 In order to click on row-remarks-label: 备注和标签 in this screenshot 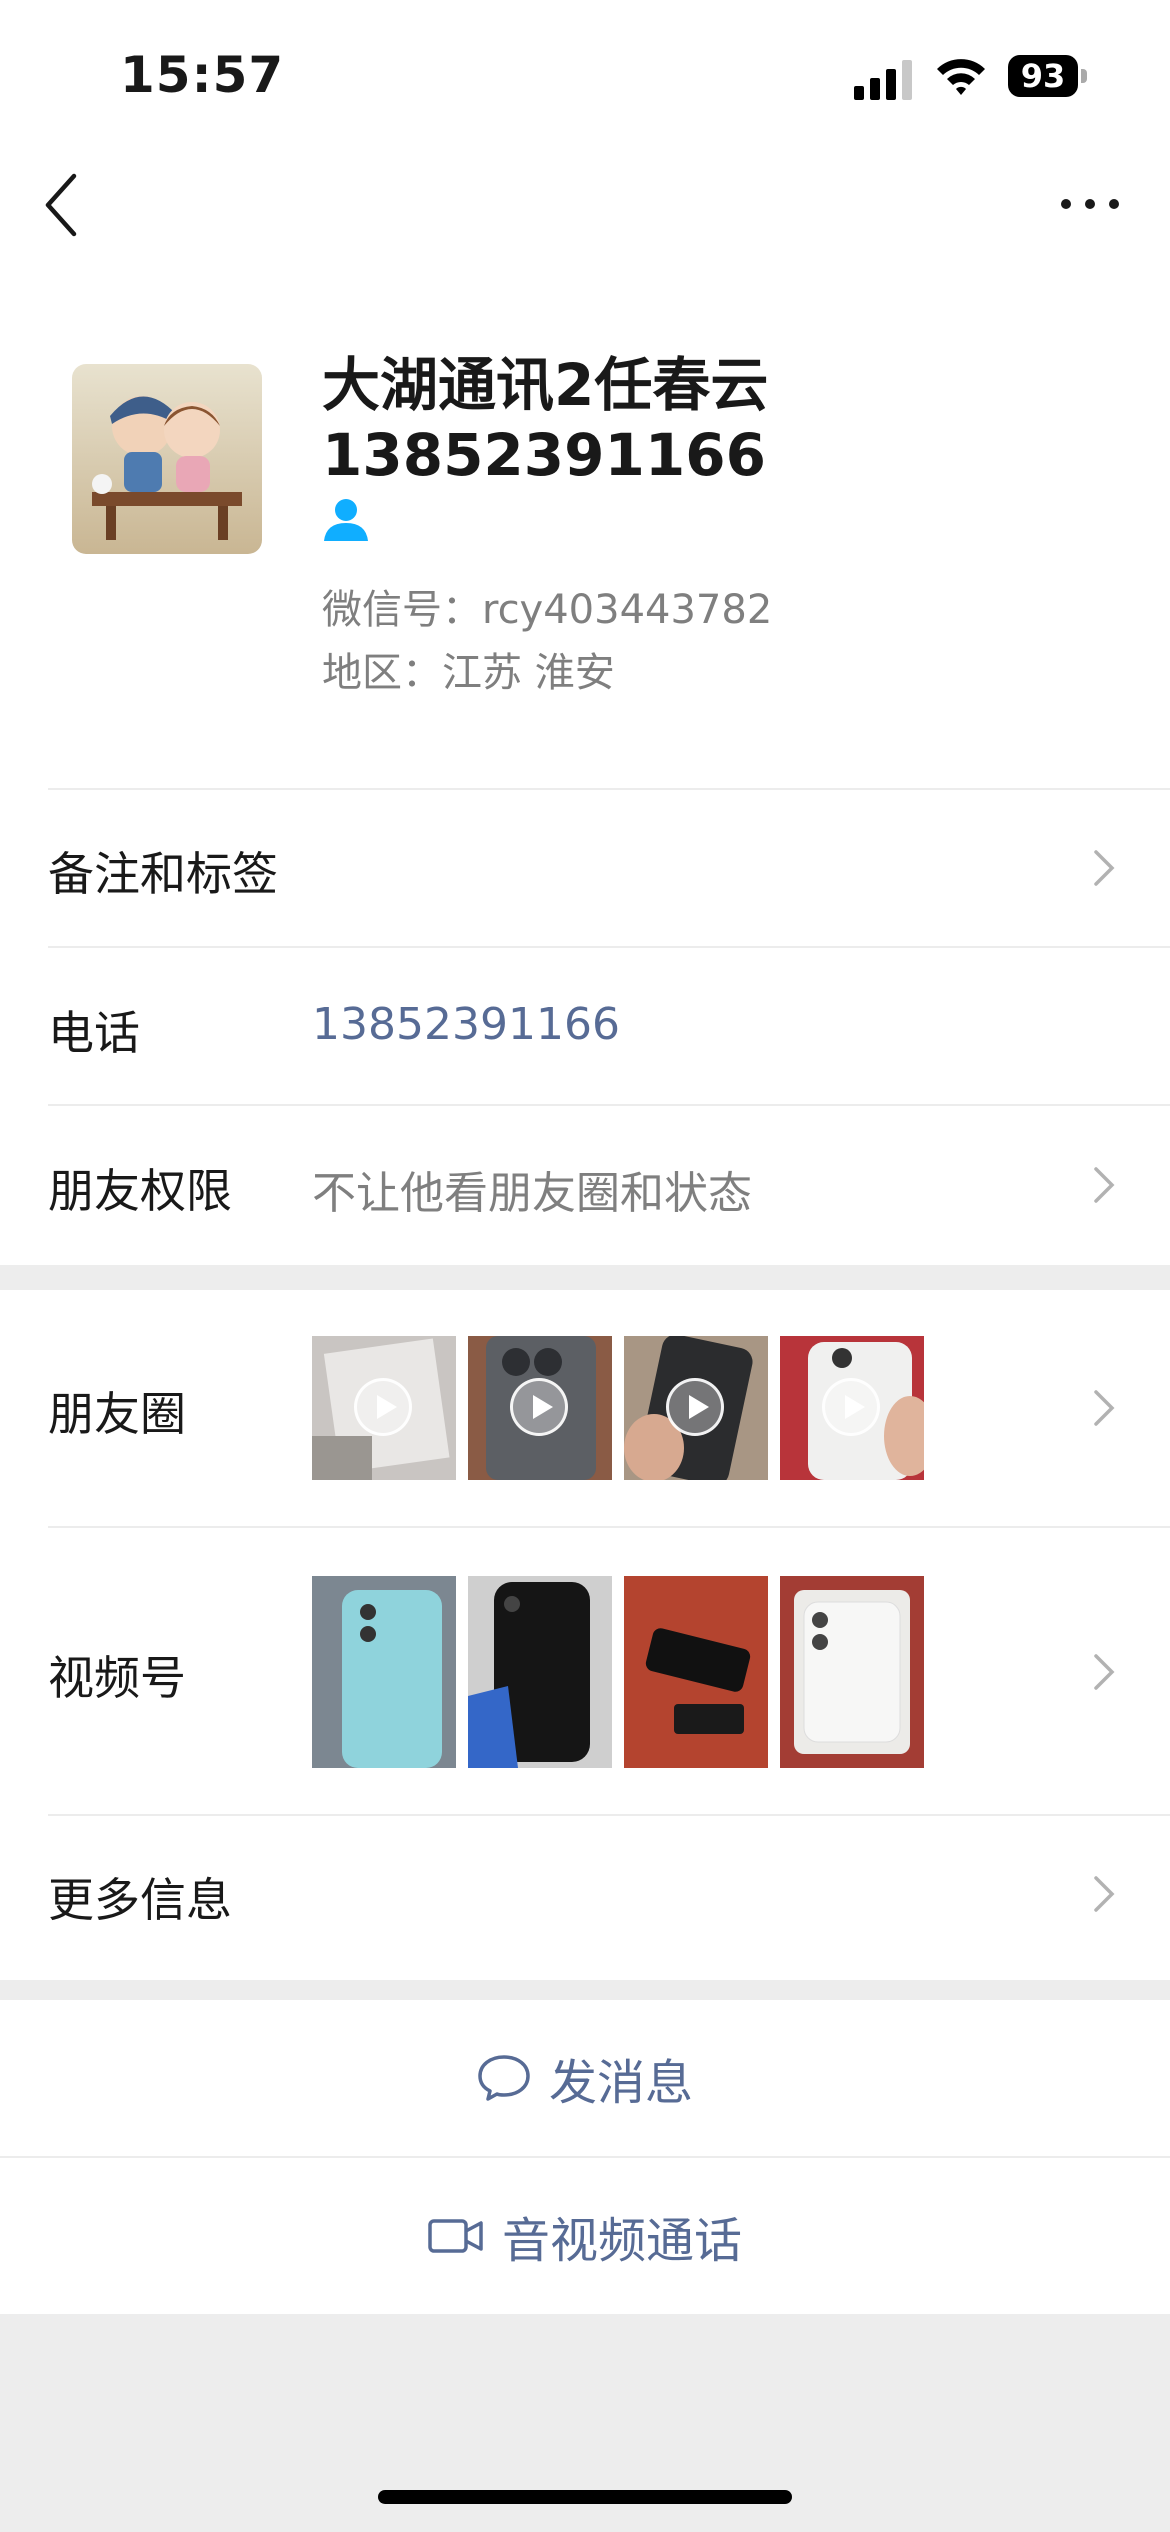, I will do `click(163, 871)`.